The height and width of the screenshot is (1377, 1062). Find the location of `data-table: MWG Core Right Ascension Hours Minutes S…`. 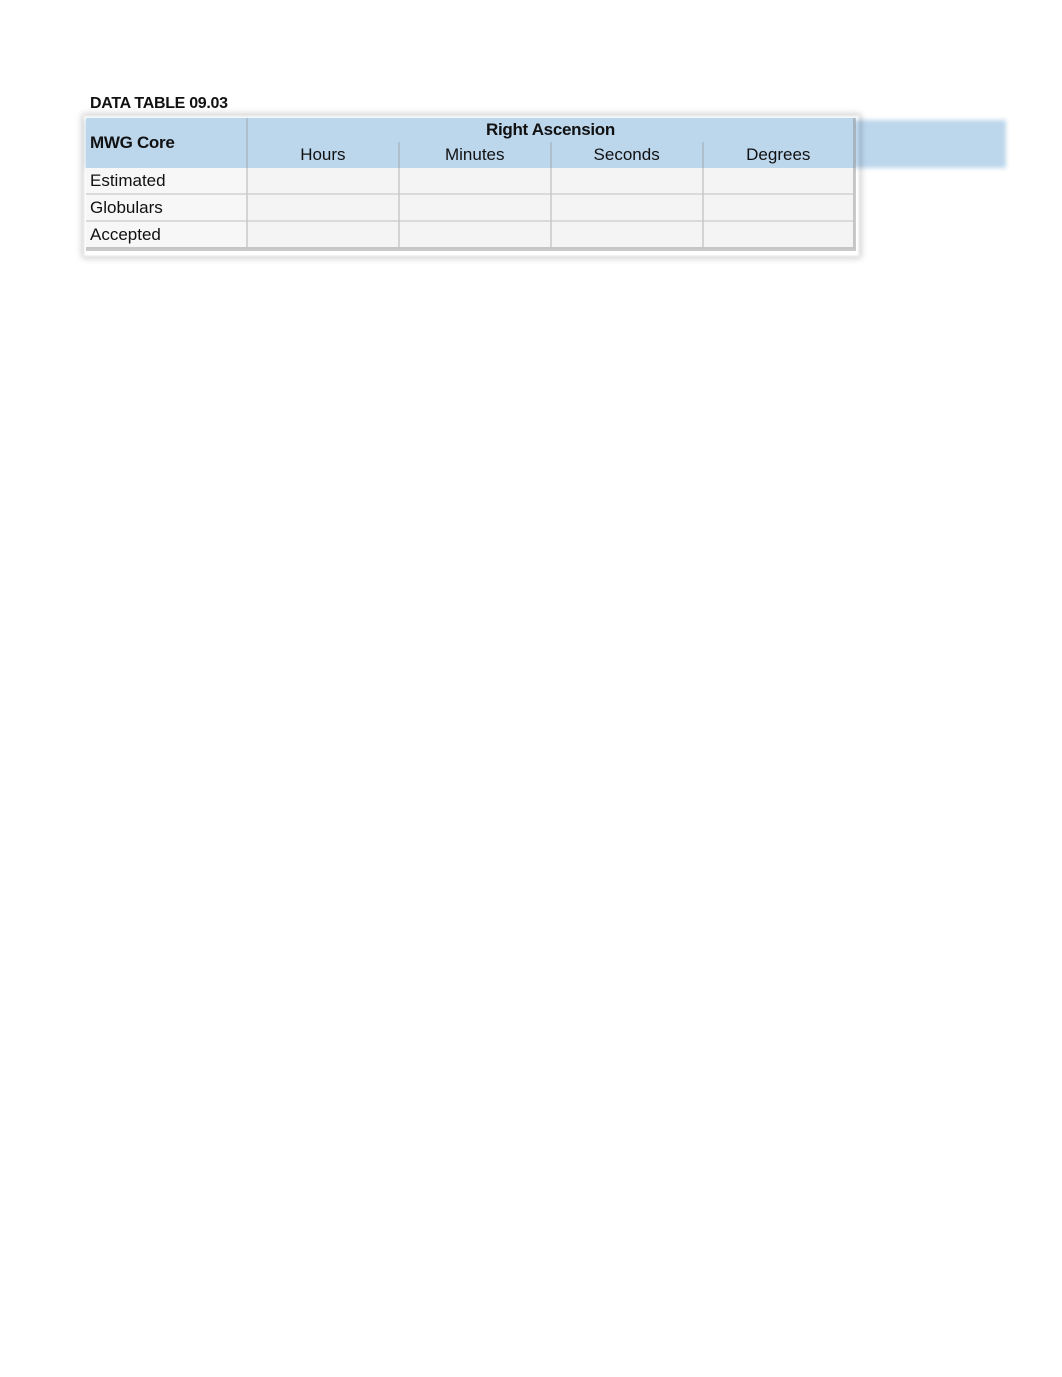

data-table: MWG Core Right Ascension Hours Minutes S… is located at coordinates (471, 184).